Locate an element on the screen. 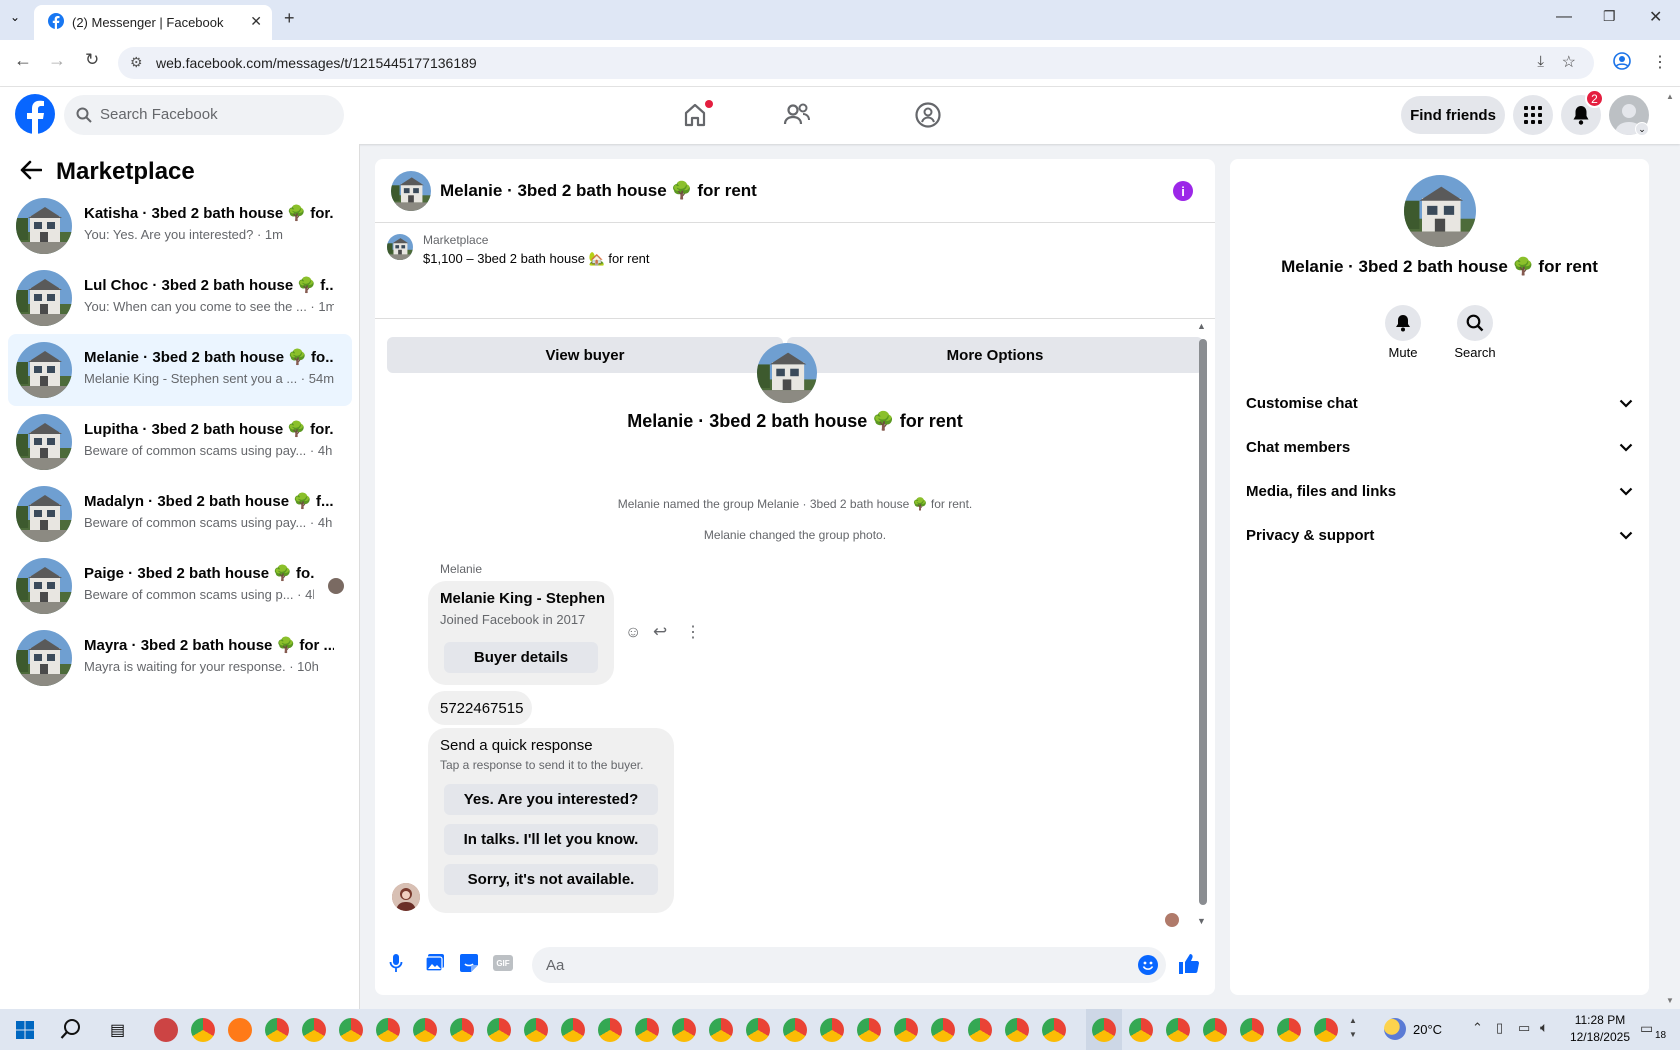 The height and width of the screenshot is (1050, 1680). app-icon is located at coordinates (166, 1030).